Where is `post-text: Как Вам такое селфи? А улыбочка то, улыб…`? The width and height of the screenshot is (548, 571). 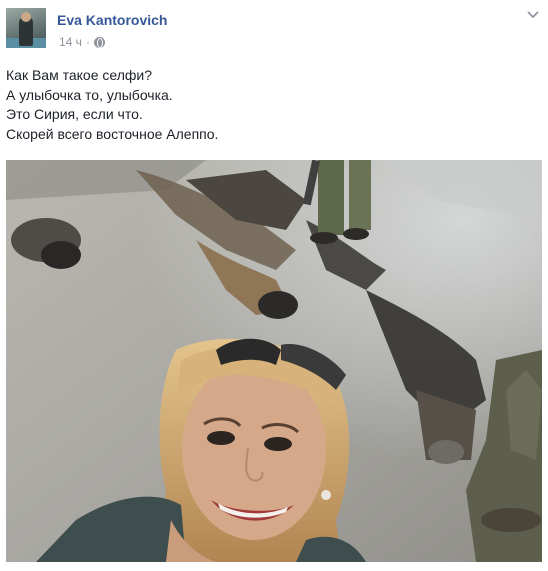
post-text: Как Вам такое селфи? А улыбочка то, улыб… is located at coordinates (271, 105).